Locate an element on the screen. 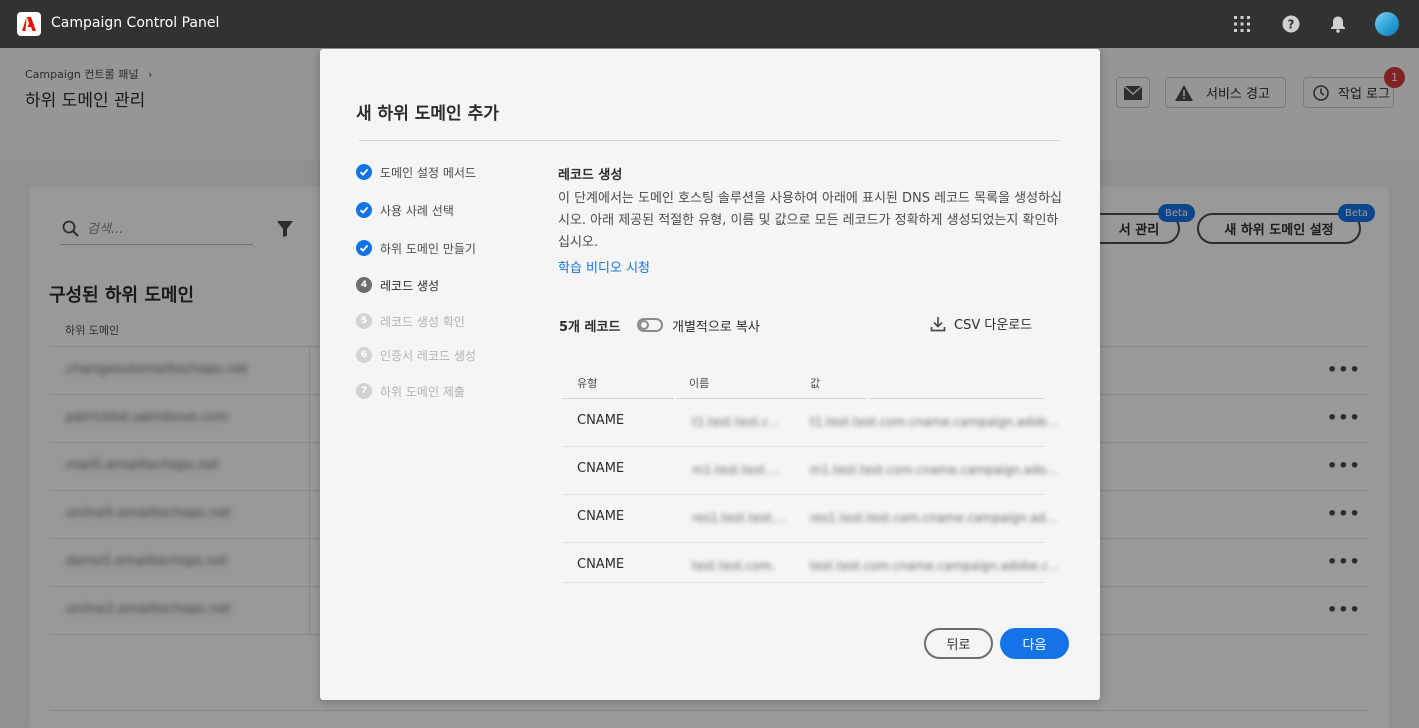  csv-download-button: CSV 다운로드 is located at coordinates (981, 323).